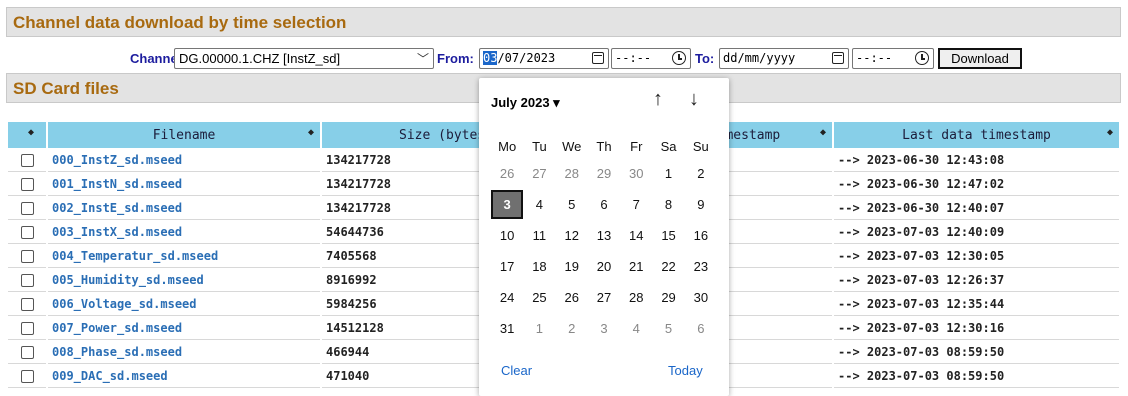  I want to click on clear-button: Clear, so click(516, 370).